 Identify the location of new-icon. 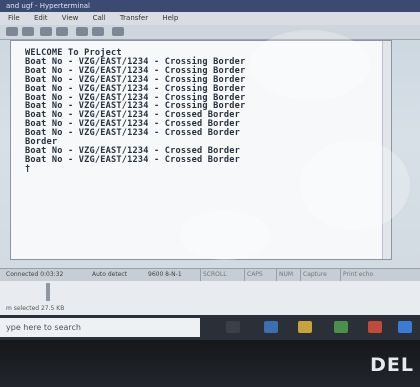
(12, 31).